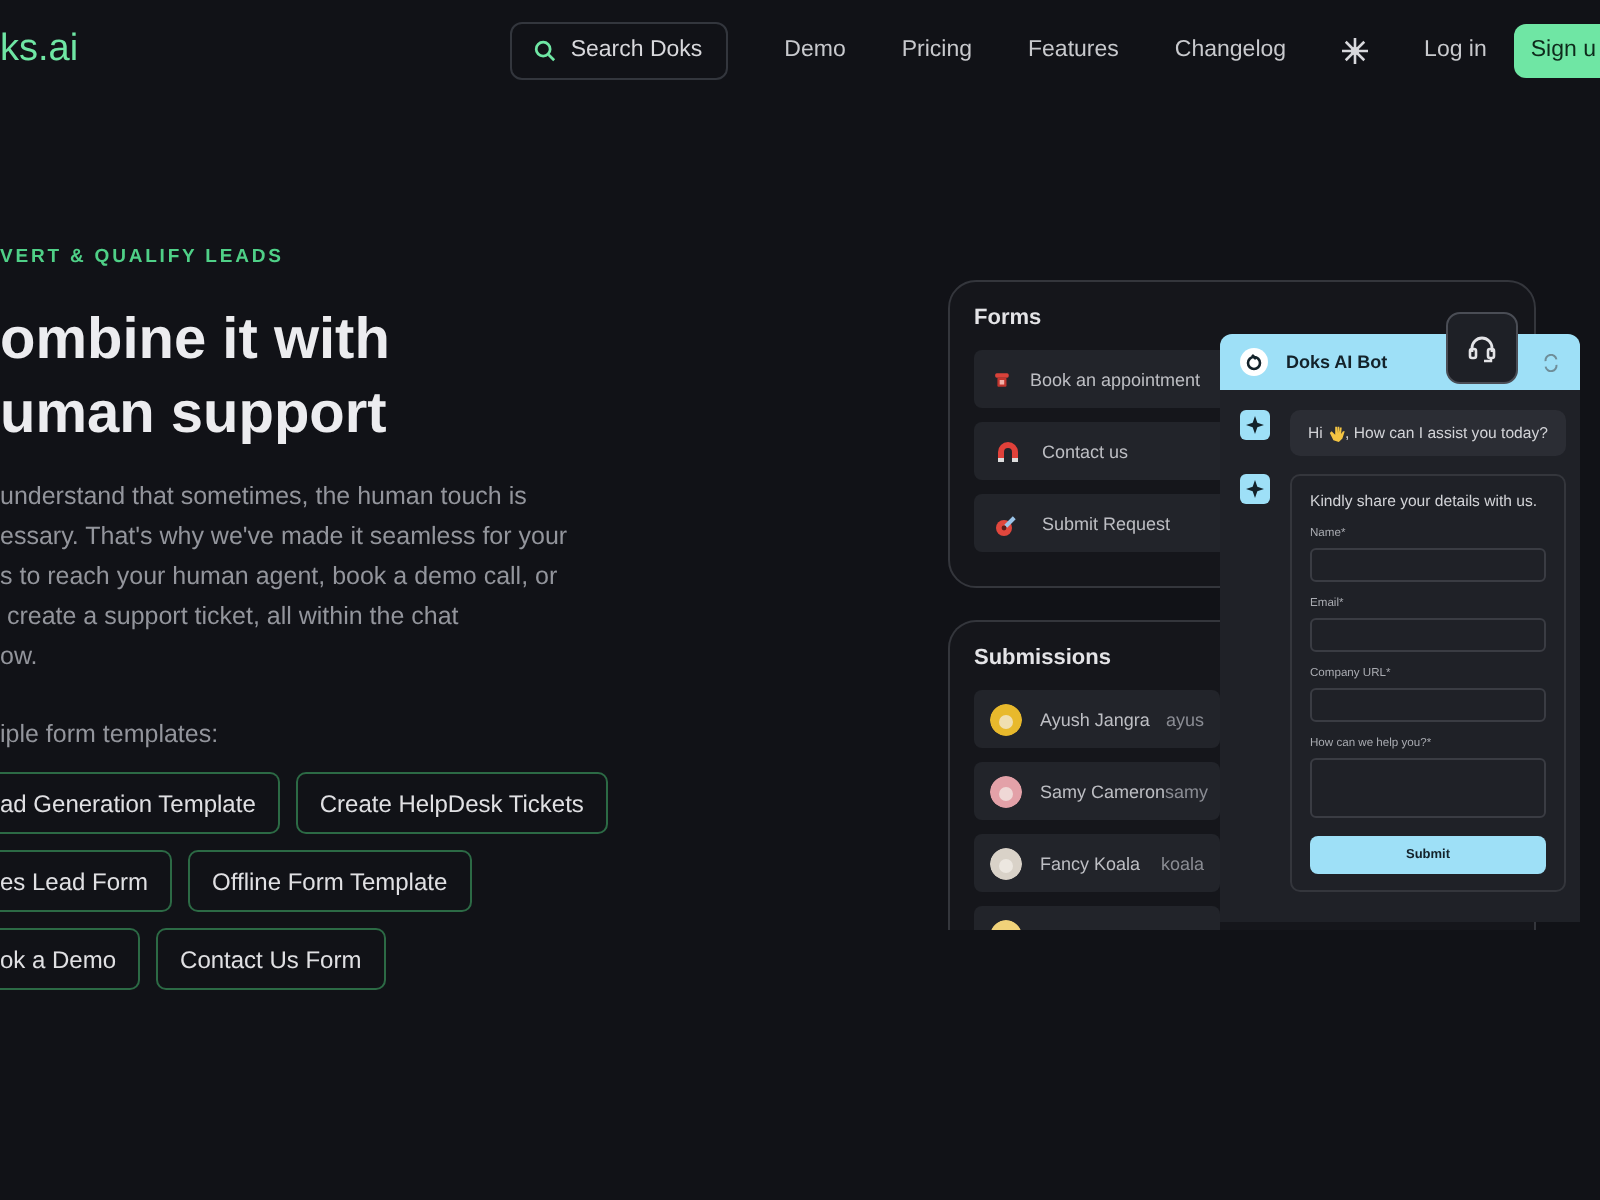 The height and width of the screenshot is (1200, 1600). What do you see at coordinates (1557, 50) in the screenshot?
I see `signup-button: Sign u` at bounding box center [1557, 50].